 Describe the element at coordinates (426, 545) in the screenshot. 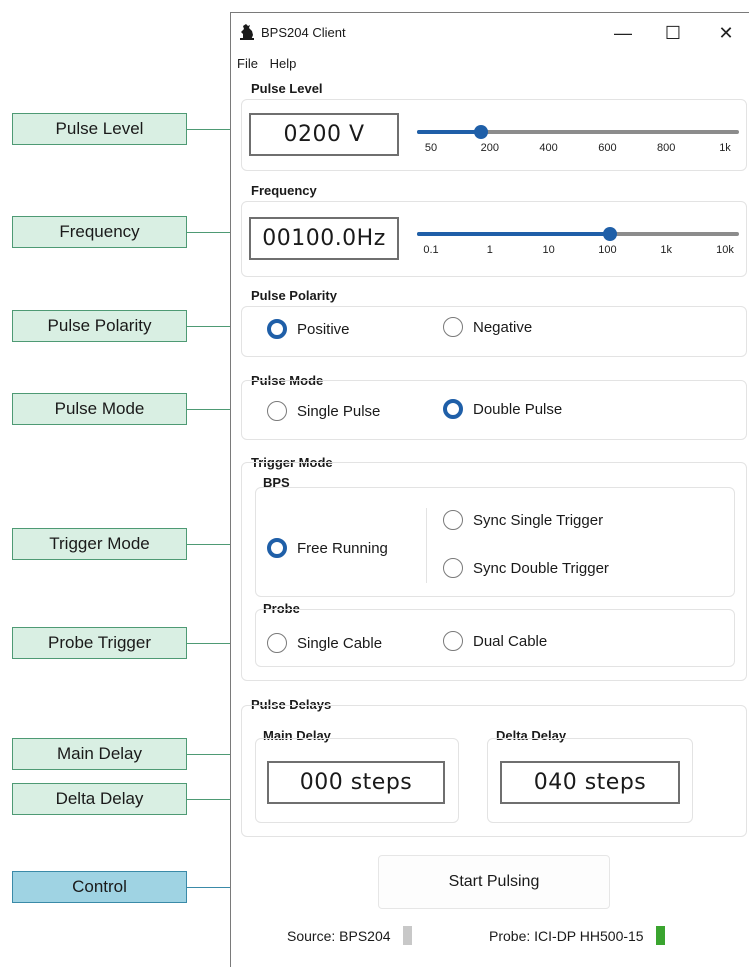

I see `bps-separator` at that location.